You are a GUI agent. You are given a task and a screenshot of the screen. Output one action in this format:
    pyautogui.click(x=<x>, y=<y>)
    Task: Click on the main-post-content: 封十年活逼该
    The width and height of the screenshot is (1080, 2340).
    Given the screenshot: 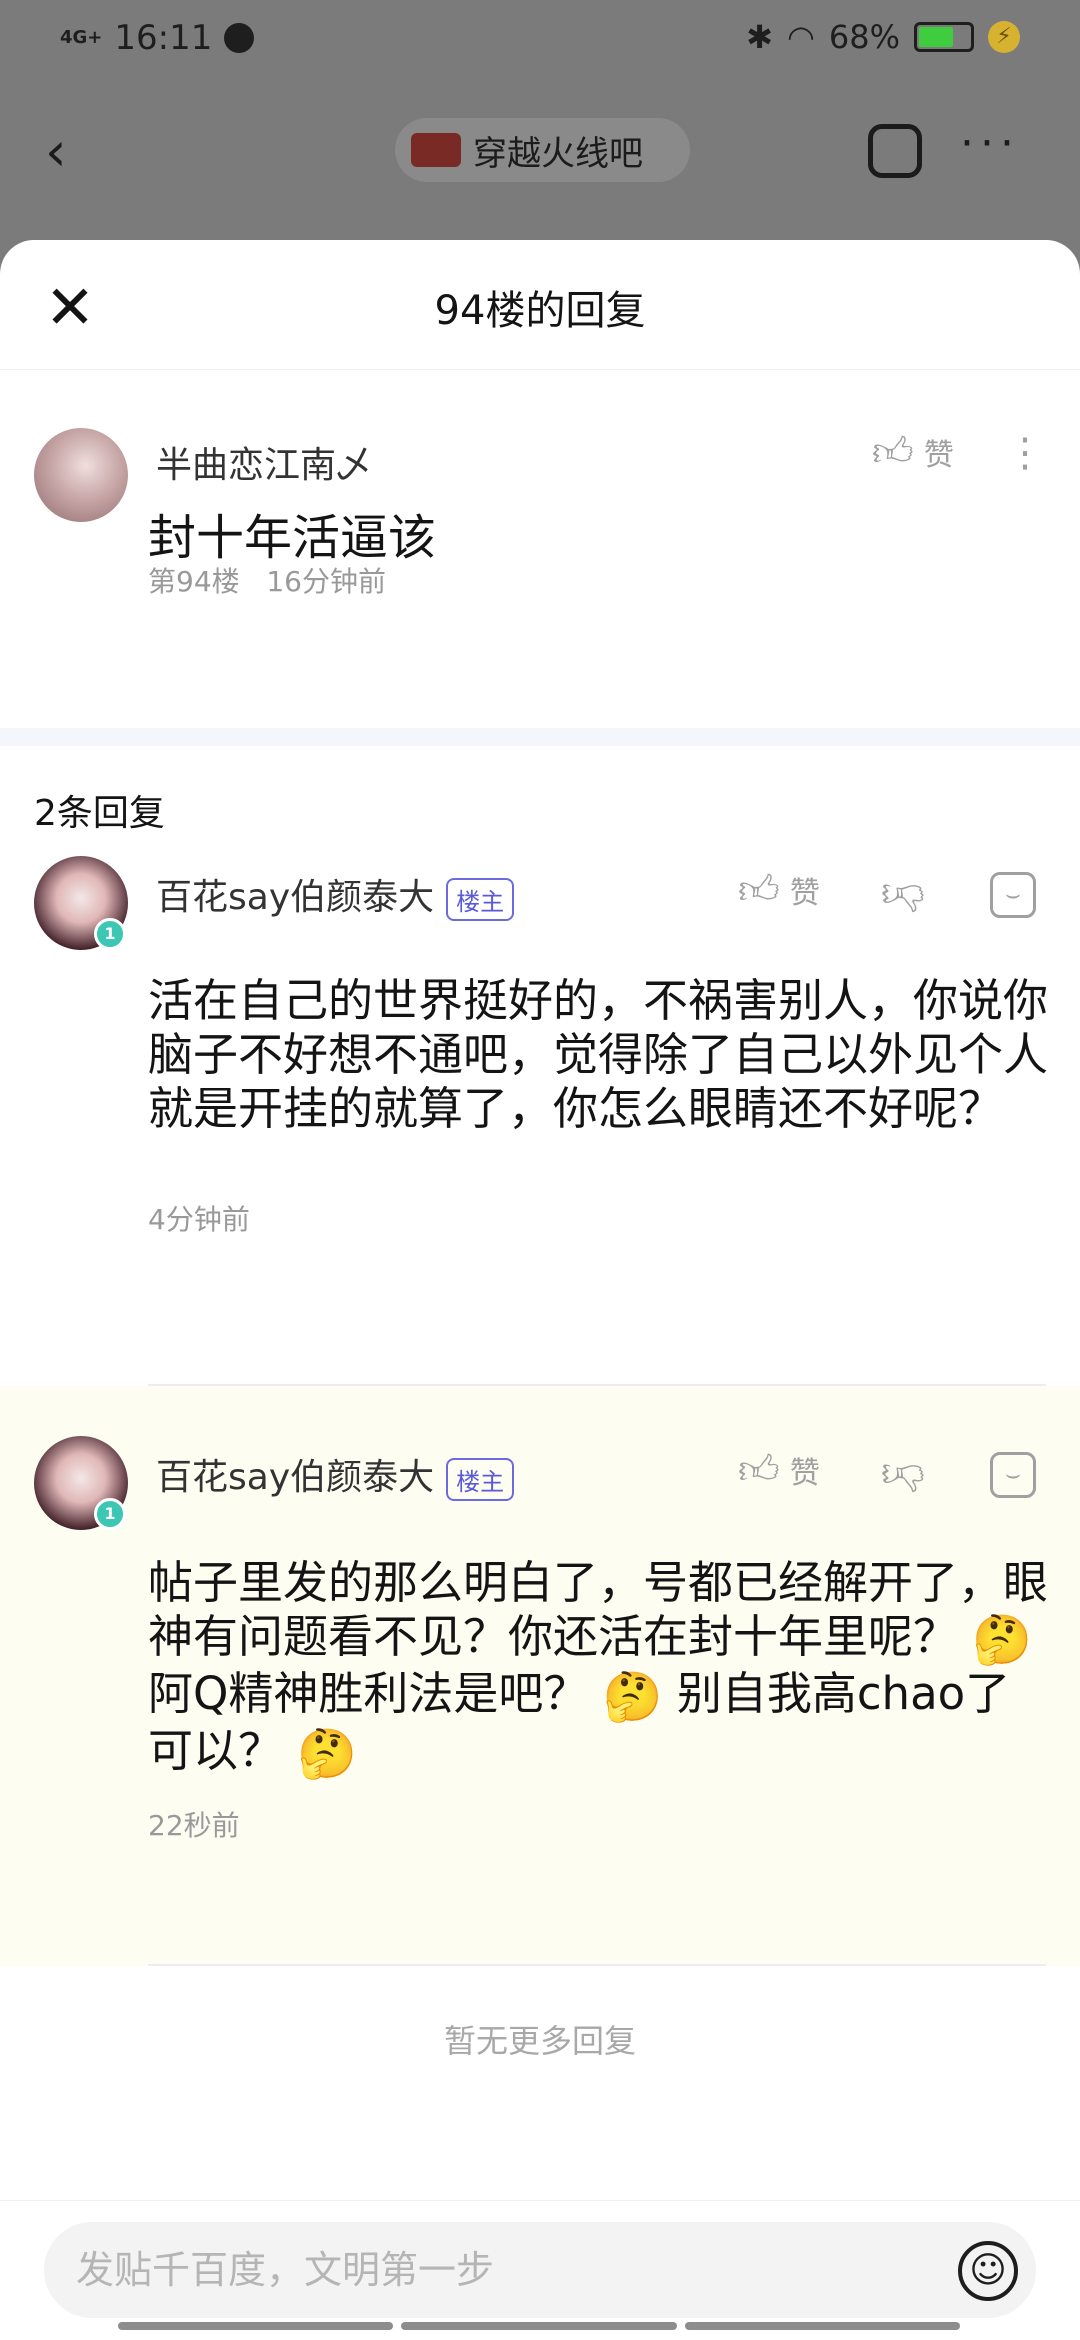 What is the action you would take?
    pyautogui.click(x=292, y=538)
    